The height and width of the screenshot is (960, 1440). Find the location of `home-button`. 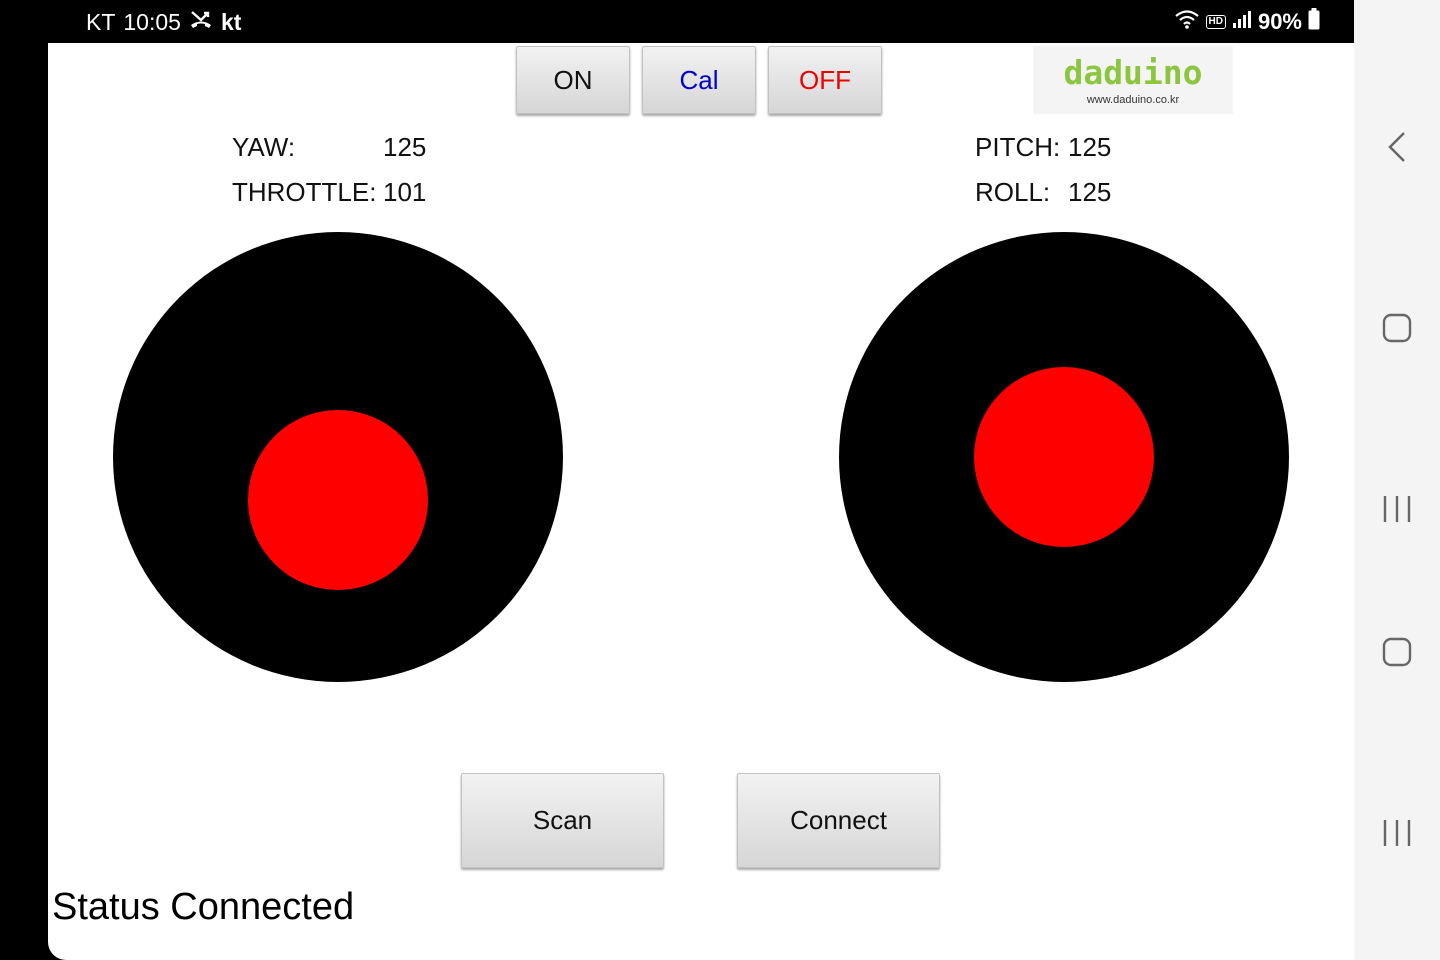

home-button is located at coordinates (1397, 328).